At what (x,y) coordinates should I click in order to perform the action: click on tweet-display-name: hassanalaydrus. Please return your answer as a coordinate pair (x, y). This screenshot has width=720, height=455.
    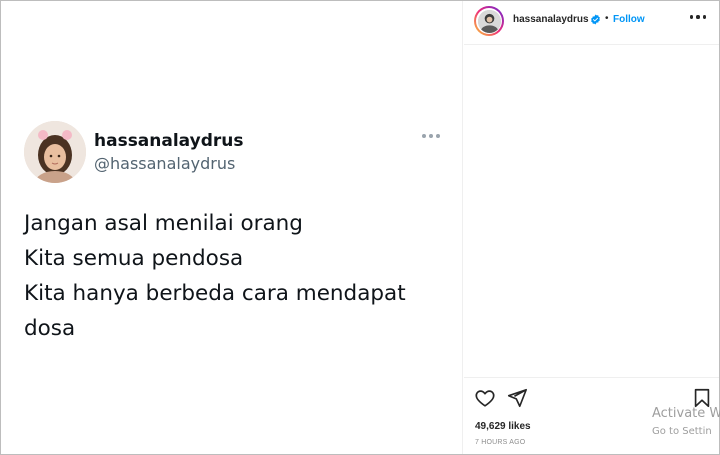
    Looking at the image, I should click on (169, 141).